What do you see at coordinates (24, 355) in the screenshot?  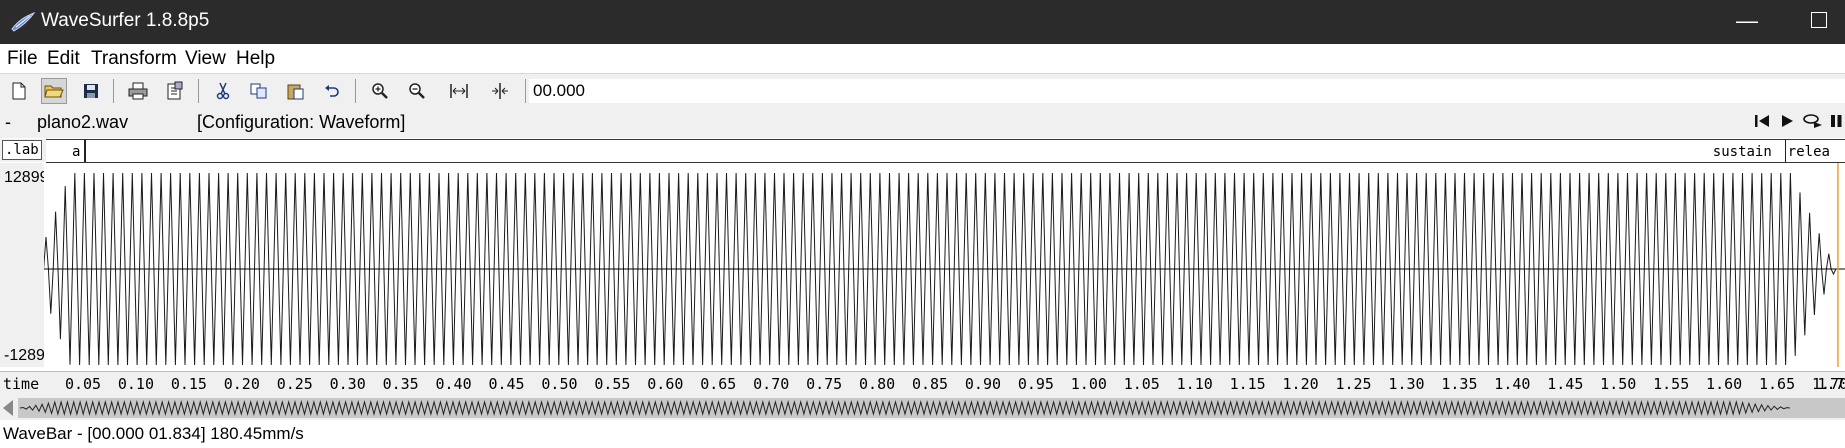 I see `amplitude-min-label: -1289` at bounding box center [24, 355].